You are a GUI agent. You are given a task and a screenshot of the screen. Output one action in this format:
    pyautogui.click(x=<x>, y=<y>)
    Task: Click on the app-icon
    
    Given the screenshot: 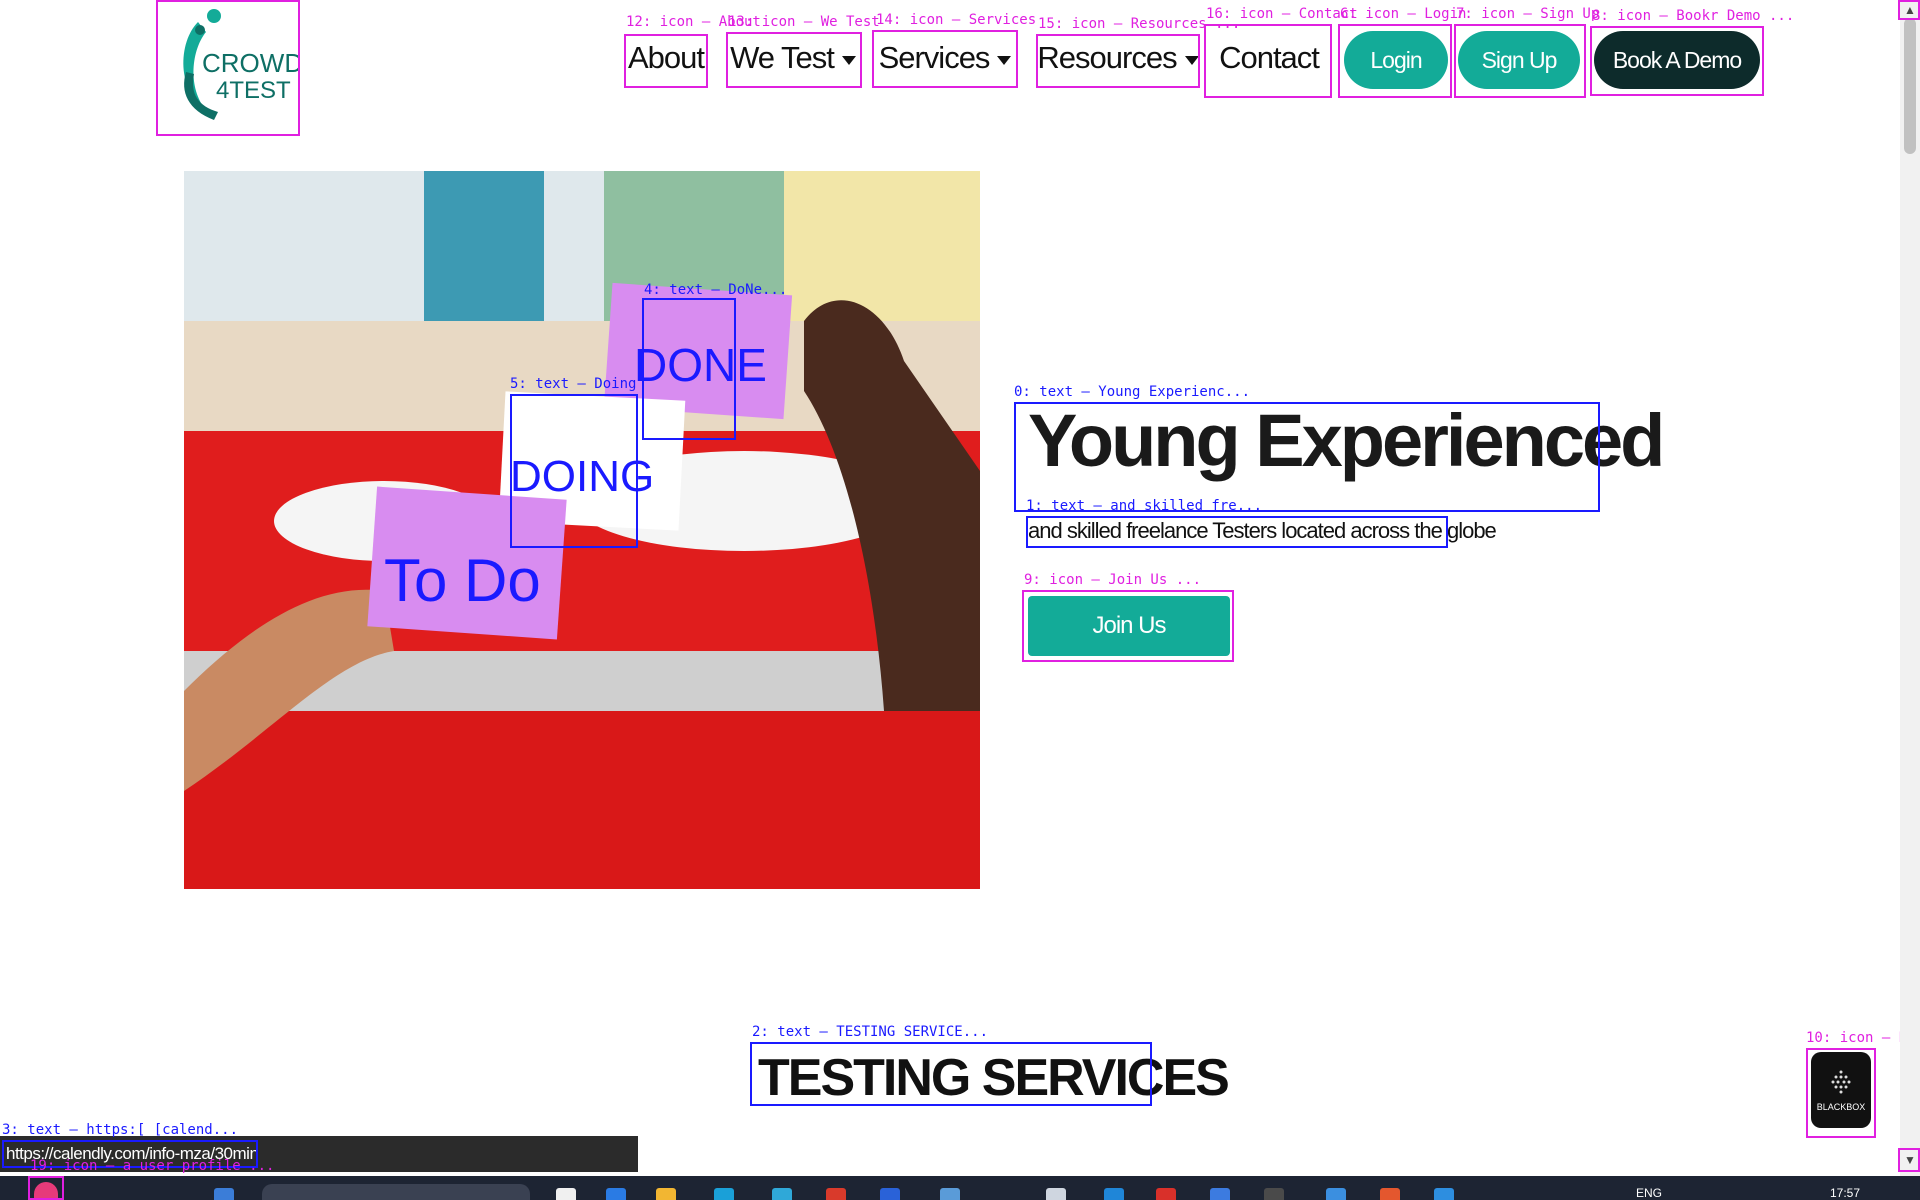 What is the action you would take?
    pyautogui.click(x=724, y=1194)
    